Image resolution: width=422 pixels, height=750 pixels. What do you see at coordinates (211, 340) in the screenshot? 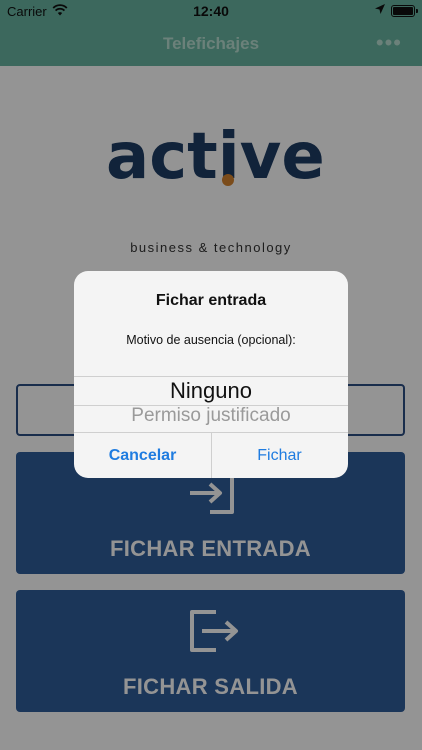
I see `dialog-message: Motivo de ausencia (opcional):` at bounding box center [211, 340].